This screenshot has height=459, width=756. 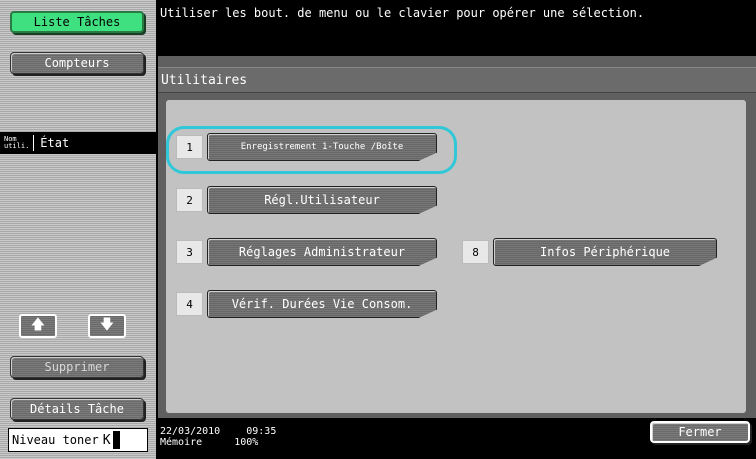 What do you see at coordinates (78, 143) in the screenshot?
I see `job-list-header: Nom utili. État` at bounding box center [78, 143].